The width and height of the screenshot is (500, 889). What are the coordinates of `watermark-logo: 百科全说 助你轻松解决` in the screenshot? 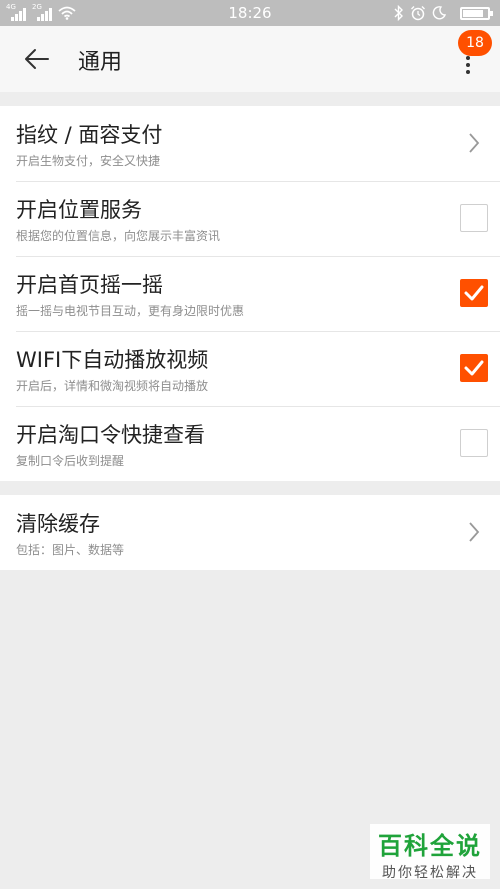 It's located at (430, 852).